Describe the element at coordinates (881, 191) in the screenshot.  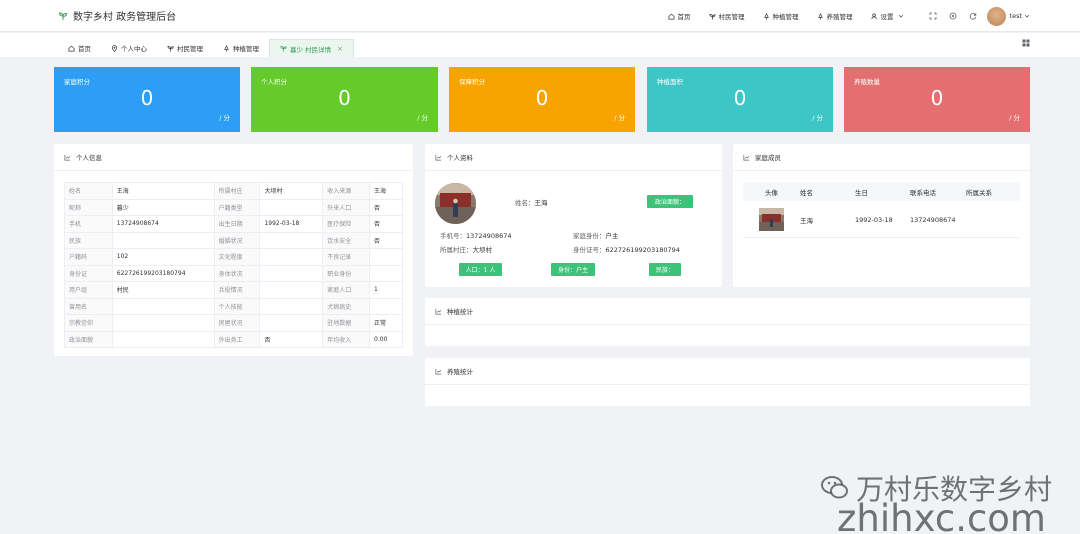
I see `family-table-header: 头像 姓名 生日 联系电话 所属关系` at that location.